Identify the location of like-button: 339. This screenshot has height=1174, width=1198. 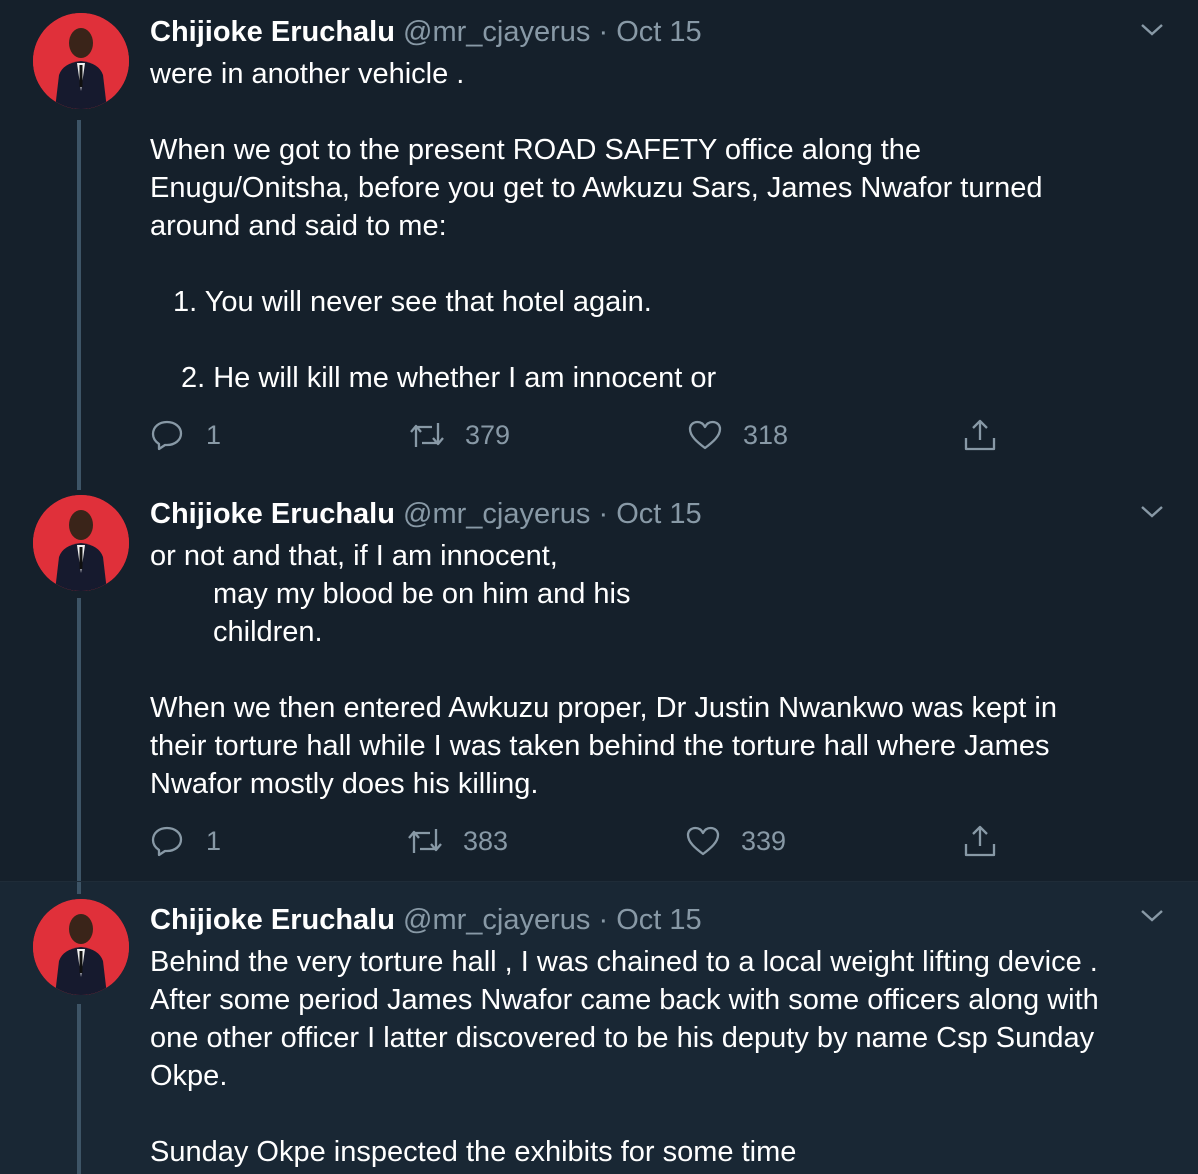
(735, 841).